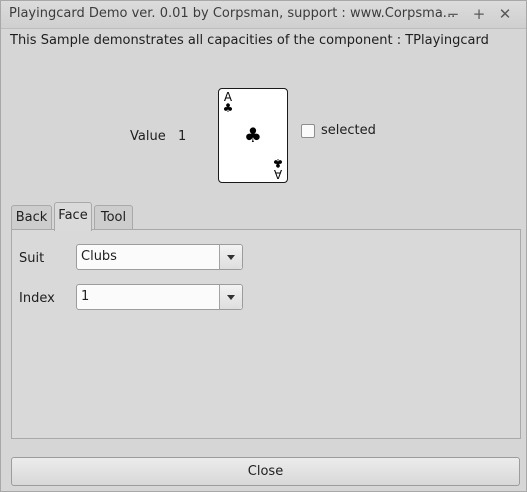 The height and width of the screenshot is (492, 527). Describe the element at coordinates (505, 14) in the screenshot. I see `close-icon: ✕` at that location.